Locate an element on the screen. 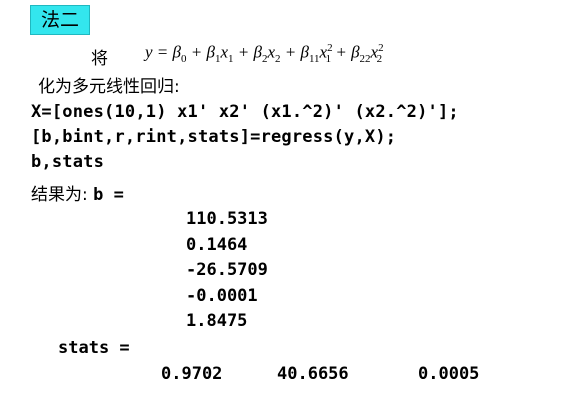 The image size is (572, 409). result-label: 结果为: b = is located at coordinates (77, 192).